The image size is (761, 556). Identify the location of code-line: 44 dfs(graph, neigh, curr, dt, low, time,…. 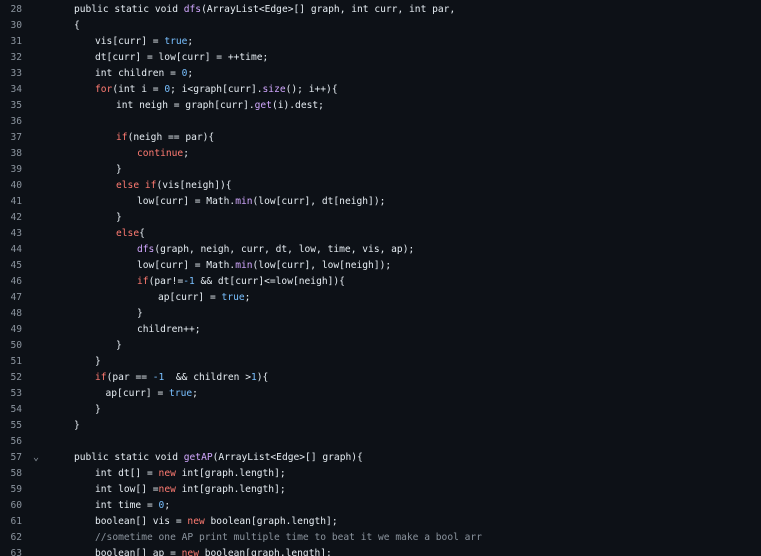
(380, 250).